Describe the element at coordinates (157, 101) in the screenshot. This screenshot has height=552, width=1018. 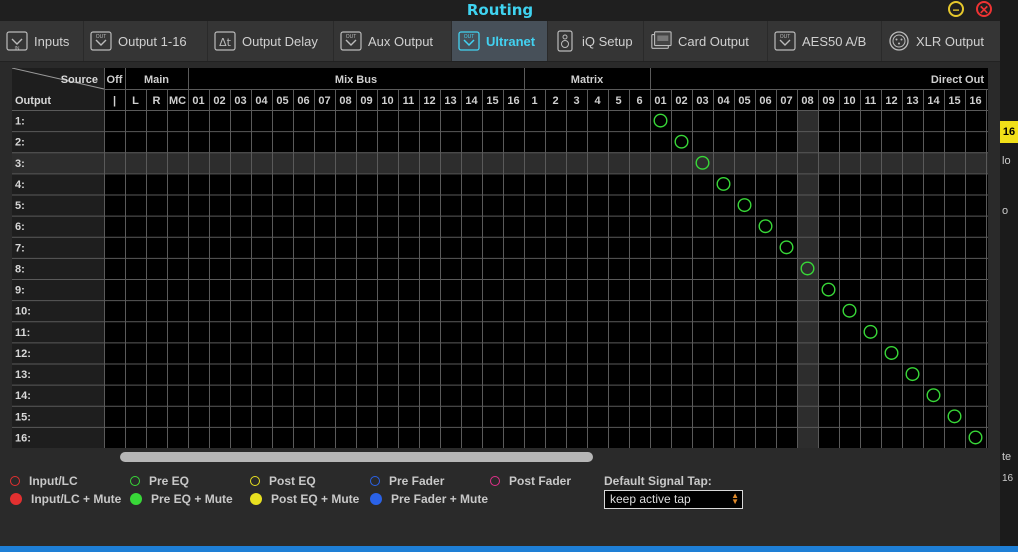
I see `column-label: R` at that location.